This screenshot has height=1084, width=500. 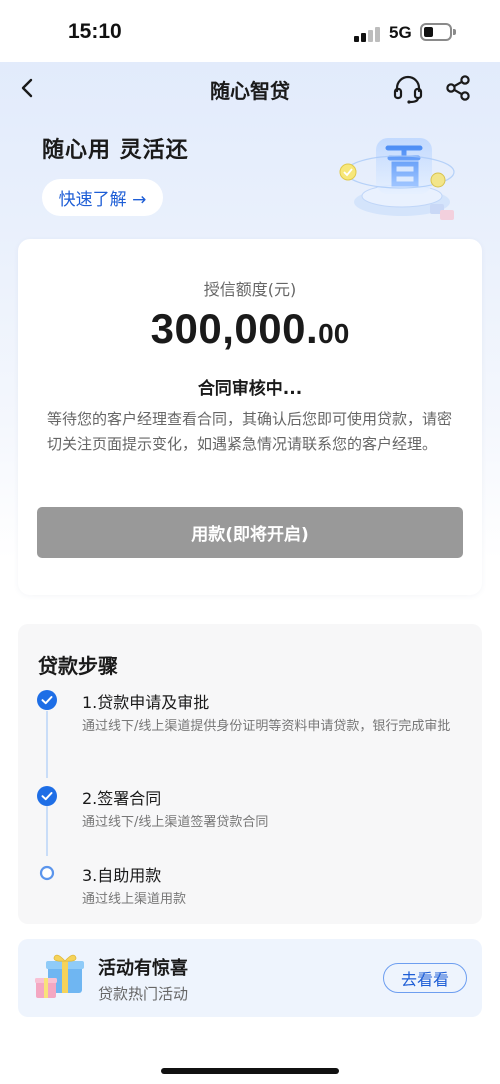 What do you see at coordinates (400, 32) in the screenshot?
I see `network-type: 5G` at bounding box center [400, 32].